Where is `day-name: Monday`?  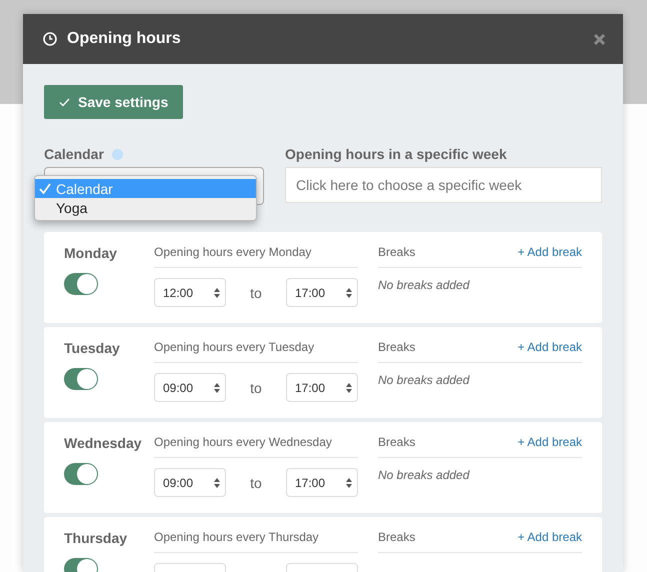
day-name: Monday is located at coordinates (91, 253).